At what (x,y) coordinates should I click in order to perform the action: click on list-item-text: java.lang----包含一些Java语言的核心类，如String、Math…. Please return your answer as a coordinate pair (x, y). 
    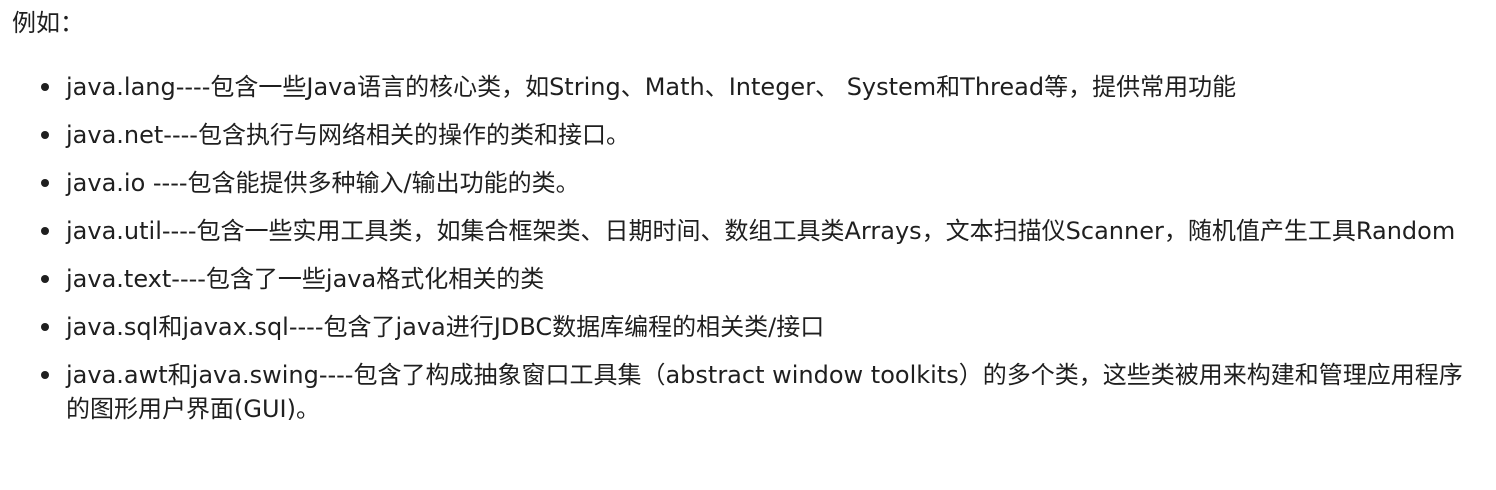
    Looking at the image, I should click on (651, 87).